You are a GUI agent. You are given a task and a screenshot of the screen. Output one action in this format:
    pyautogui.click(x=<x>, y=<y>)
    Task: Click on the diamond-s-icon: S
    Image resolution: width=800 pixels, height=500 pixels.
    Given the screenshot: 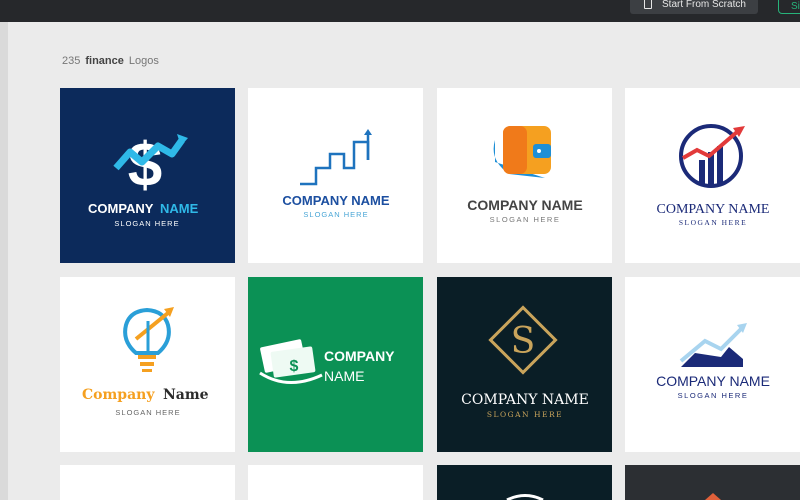 What is the action you would take?
    pyautogui.click(x=523, y=340)
    